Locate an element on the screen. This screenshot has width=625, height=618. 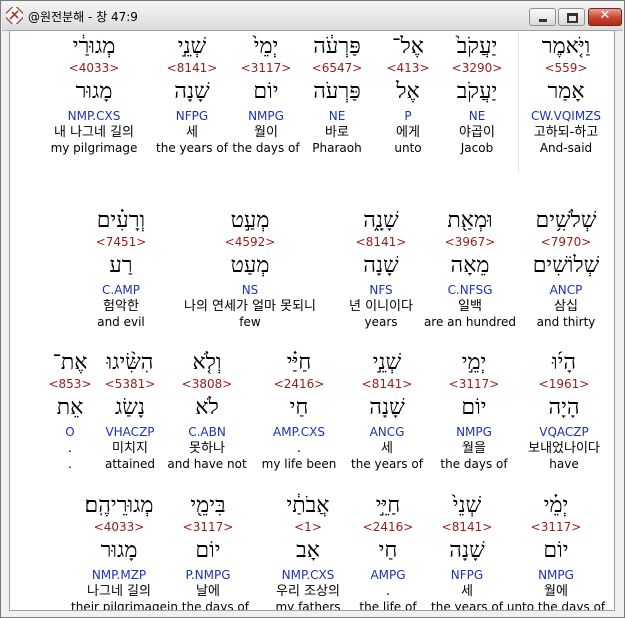
english-gloss: the years of is located at coordinates (192, 148).